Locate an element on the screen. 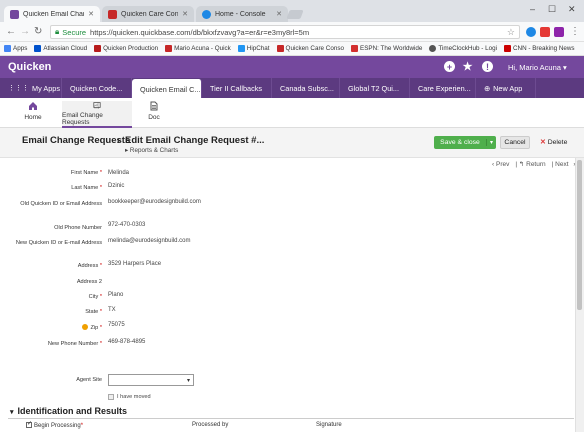  home-button: Home is located at coordinates (33, 114).